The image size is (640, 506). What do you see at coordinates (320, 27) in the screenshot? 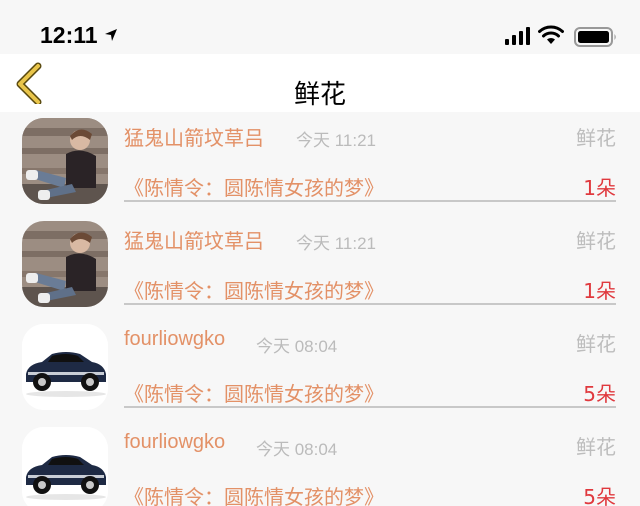
I see `status-bar: 12:11` at bounding box center [320, 27].